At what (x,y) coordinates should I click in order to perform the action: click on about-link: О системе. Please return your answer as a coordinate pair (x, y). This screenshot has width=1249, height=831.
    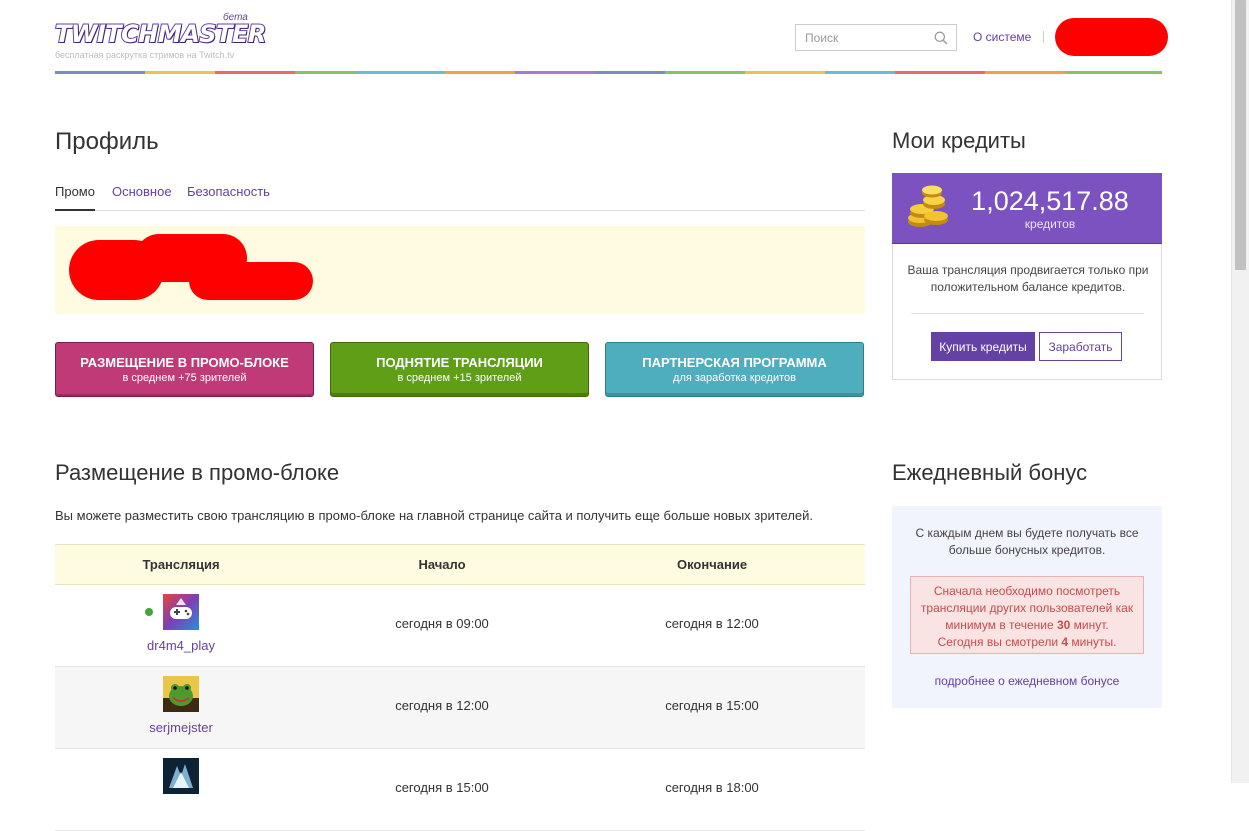
    Looking at the image, I should click on (1002, 37).